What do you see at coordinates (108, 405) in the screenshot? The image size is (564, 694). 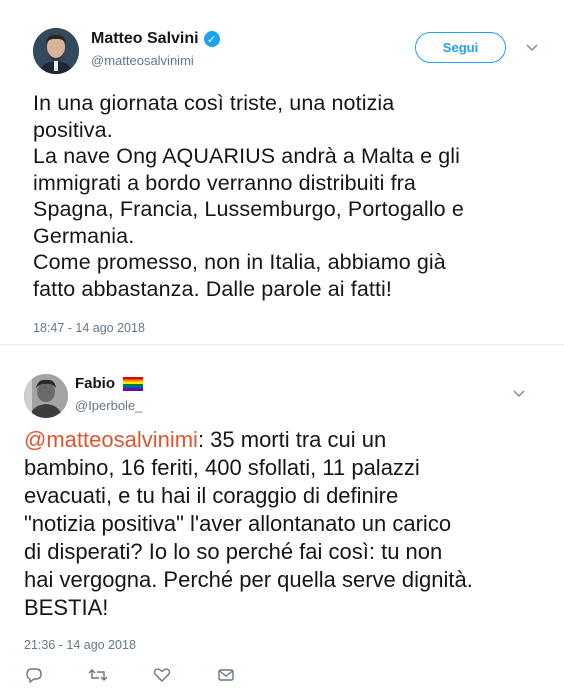 I see `author-handle: @Iperbole_` at bounding box center [108, 405].